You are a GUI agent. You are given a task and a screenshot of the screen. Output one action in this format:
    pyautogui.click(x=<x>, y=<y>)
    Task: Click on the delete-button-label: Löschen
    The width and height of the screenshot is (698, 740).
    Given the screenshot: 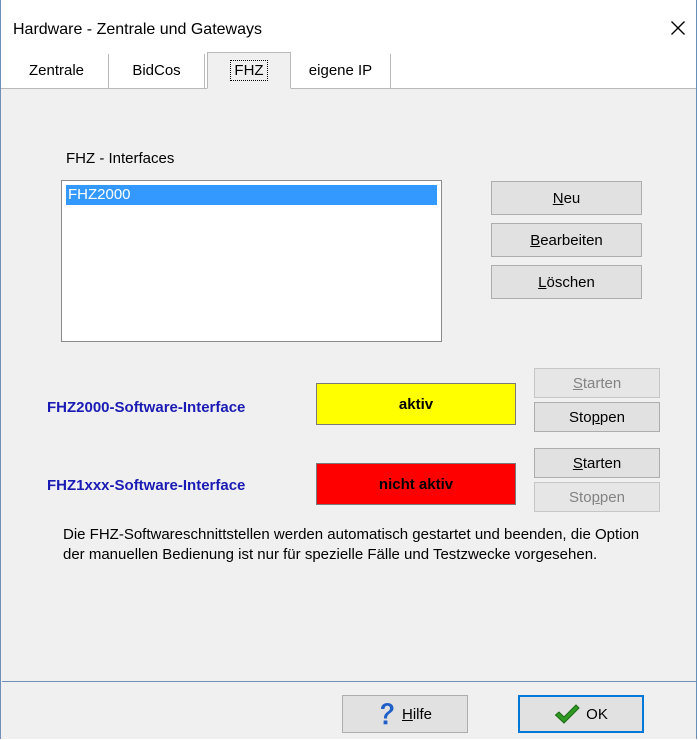 What is the action you would take?
    pyautogui.click(x=566, y=282)
    